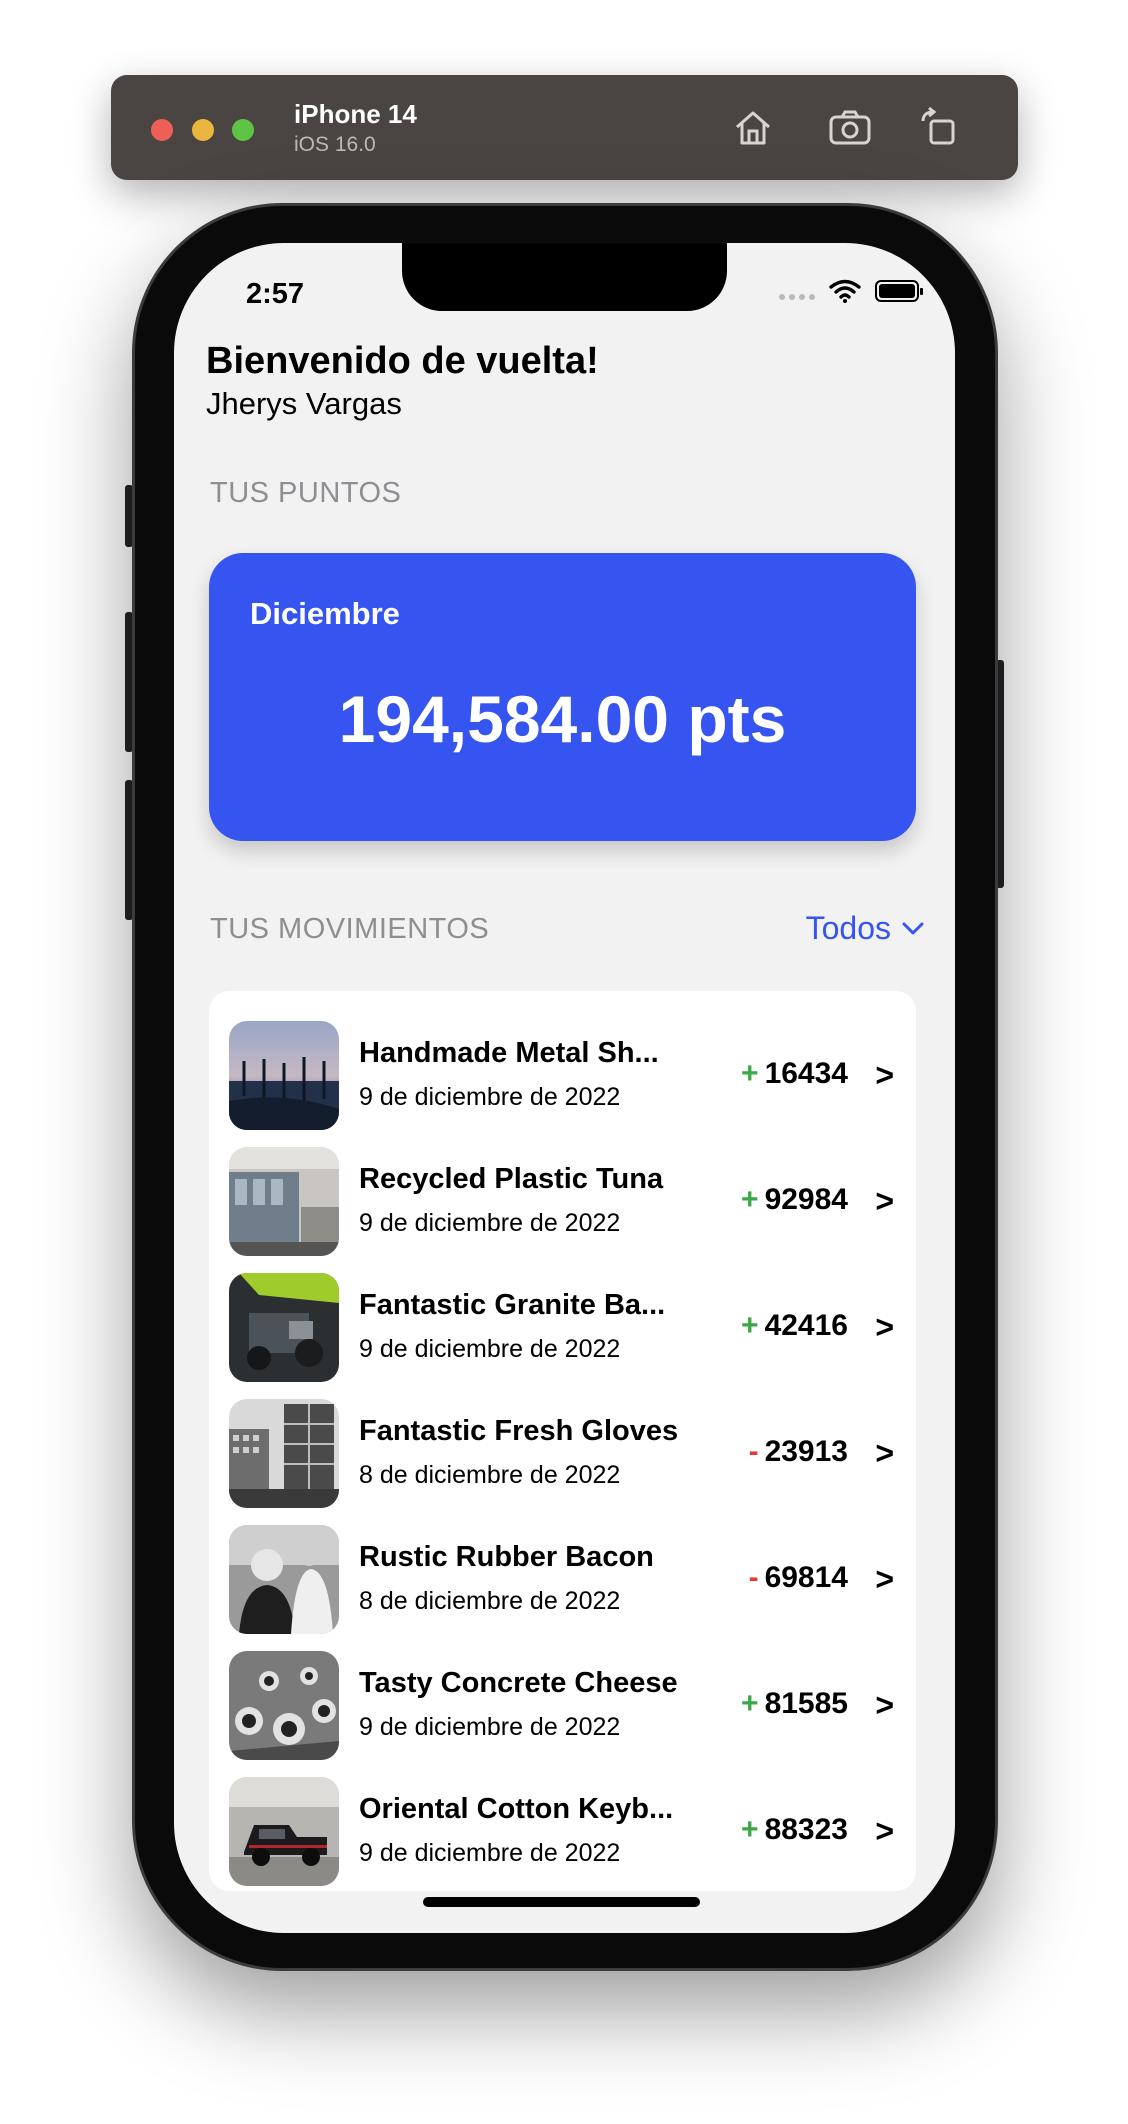 This screenshot has width=1128, height=2124. Describe the element at coordinates (940, 128) in the screenshot. I see `rotate-icon` at that location.